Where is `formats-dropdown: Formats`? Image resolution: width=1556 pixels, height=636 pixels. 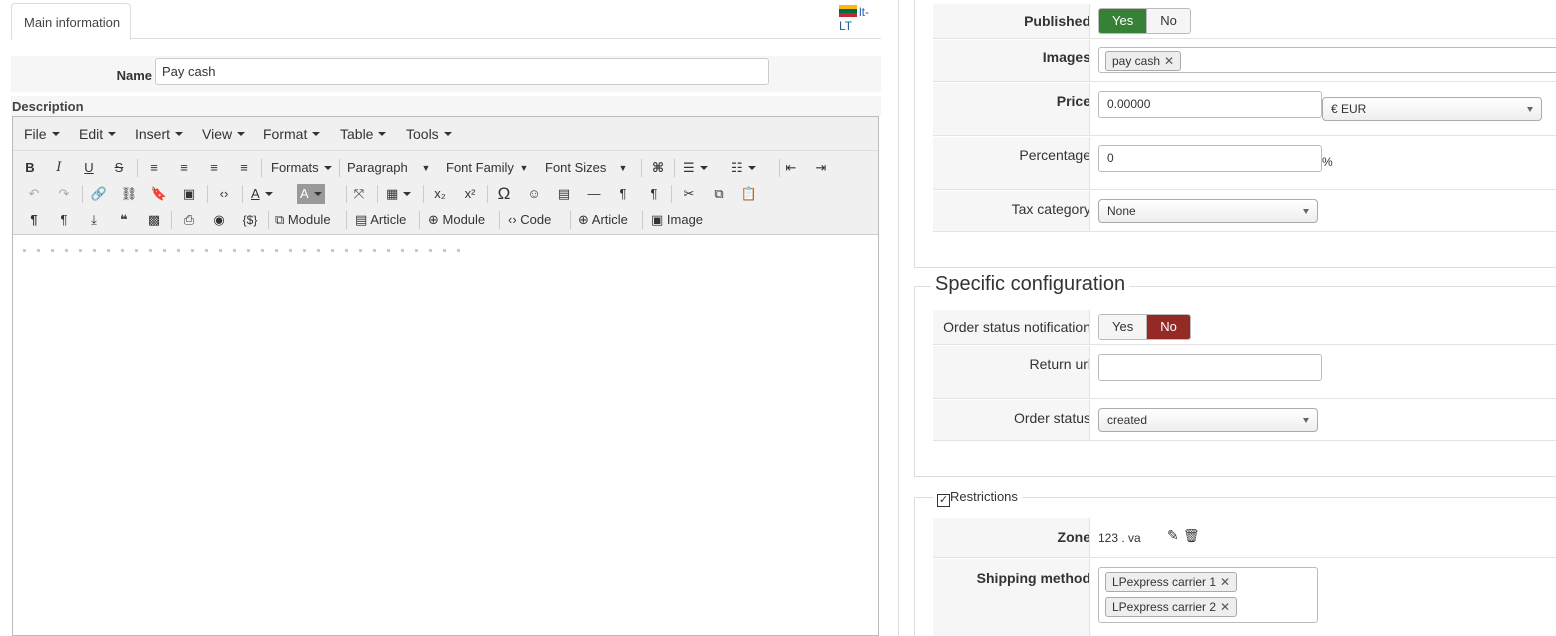 formats-dropdown: Formats is located at coordinates (301, 168).